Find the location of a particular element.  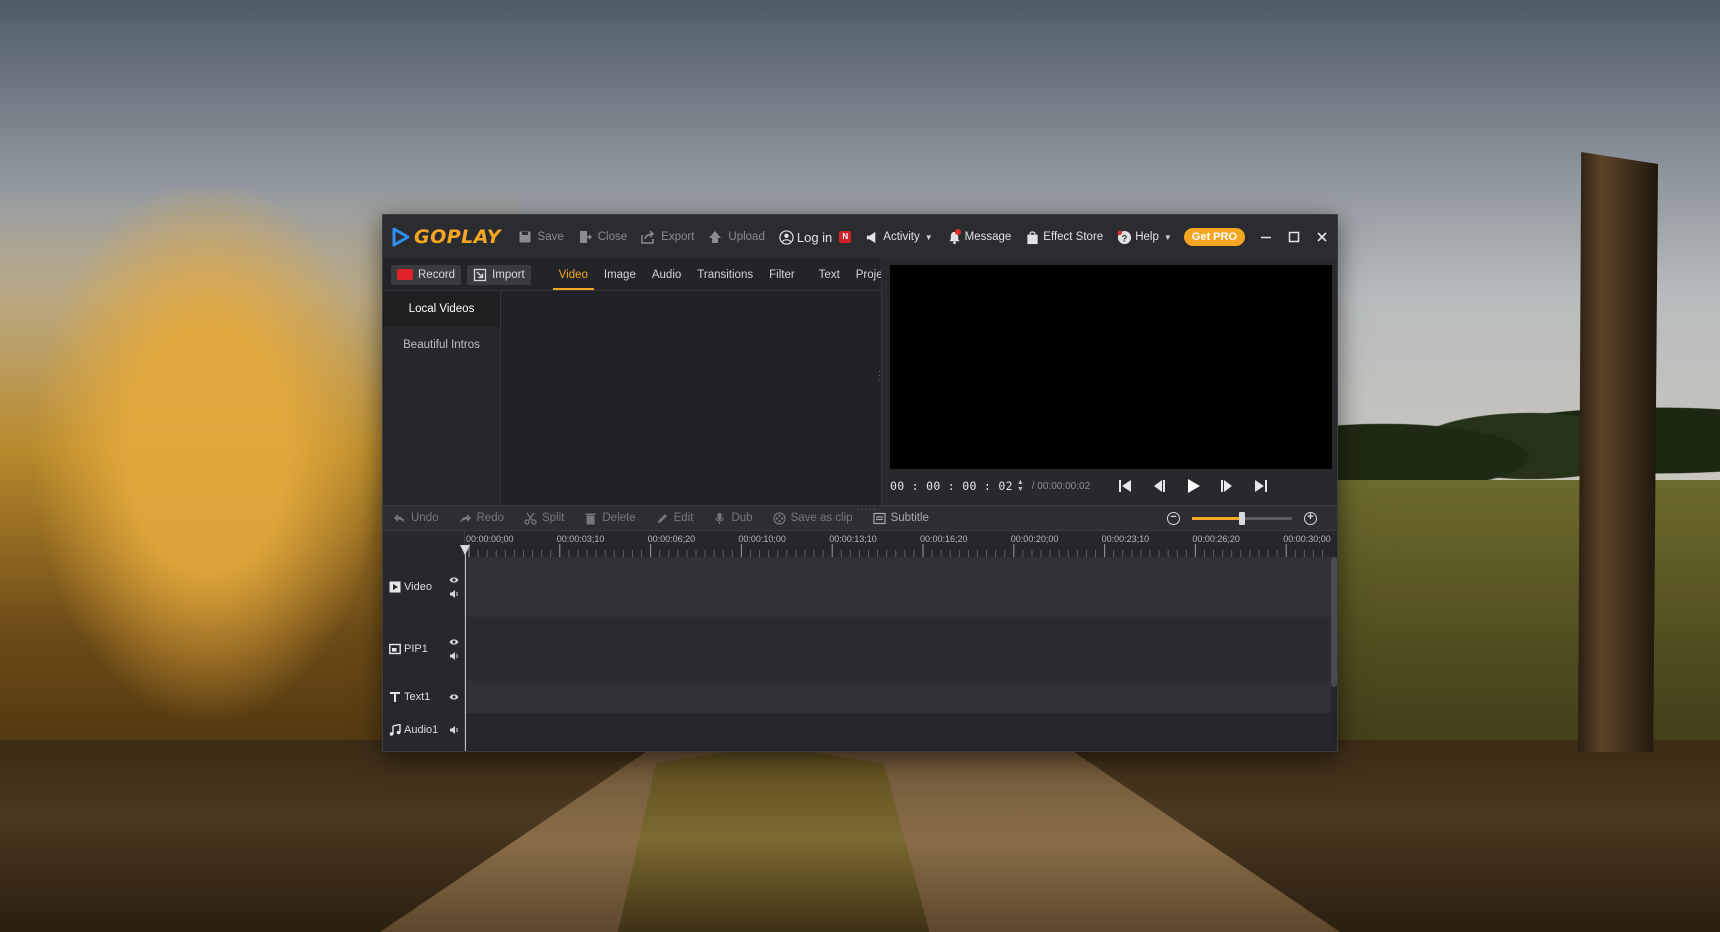

zoom-slider-thumb is located at coordinates (1242, 518).